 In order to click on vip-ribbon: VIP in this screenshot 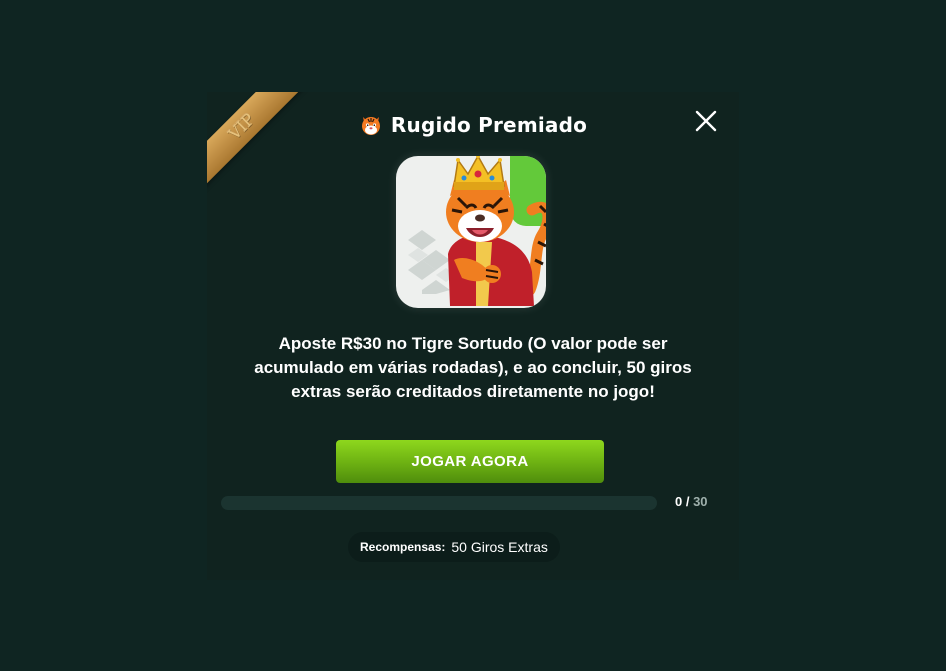, I will do `click(256, 141)`.